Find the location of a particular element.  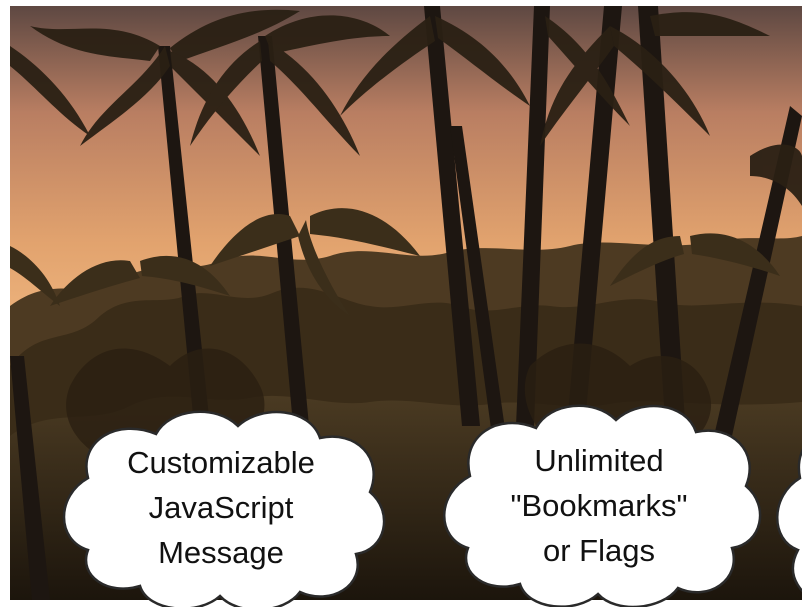

bubble-text-customizable-message: Customizable JavaScript Message is located at coordinates (221, 503).